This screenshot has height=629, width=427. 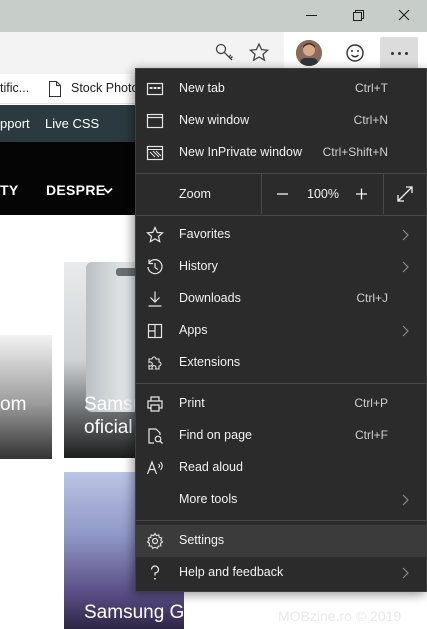 What do you see at coordinates (371, 88) in the screenshot?
I see `menu-item-shortcut: Ctrl+T` at bounding box center [371, 88].